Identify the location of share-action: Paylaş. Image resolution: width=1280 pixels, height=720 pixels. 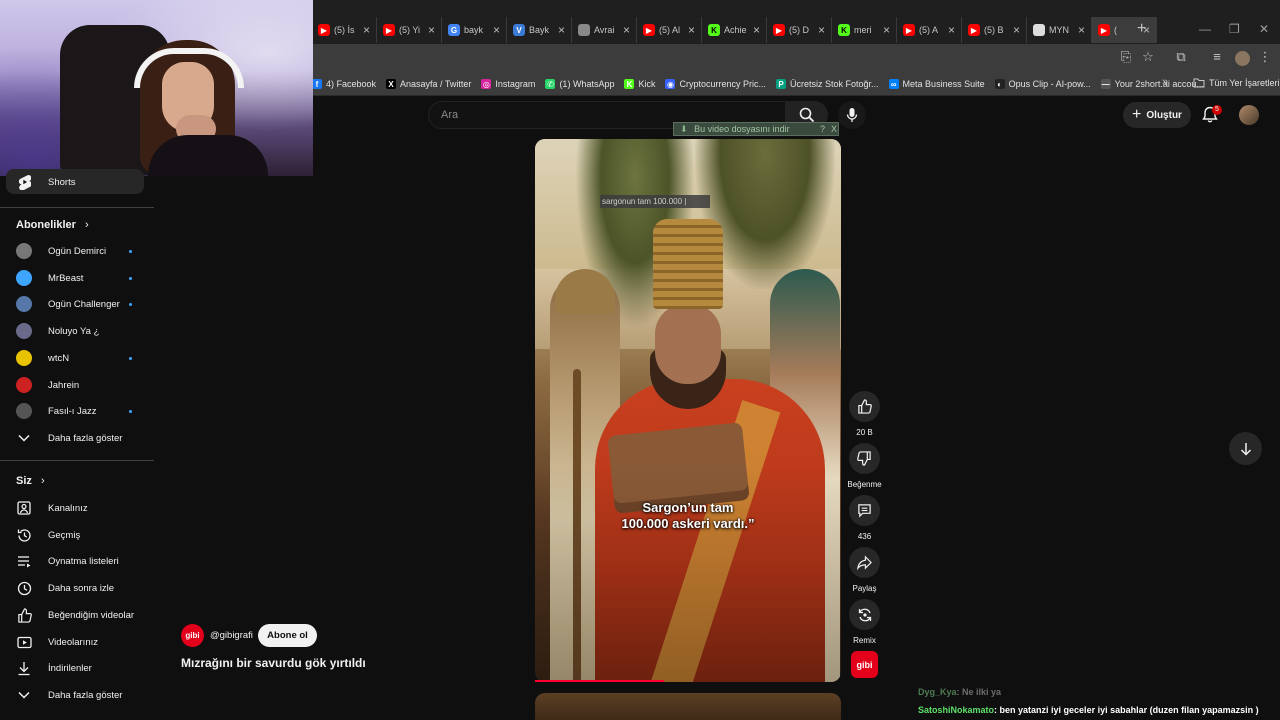
(864, 570).